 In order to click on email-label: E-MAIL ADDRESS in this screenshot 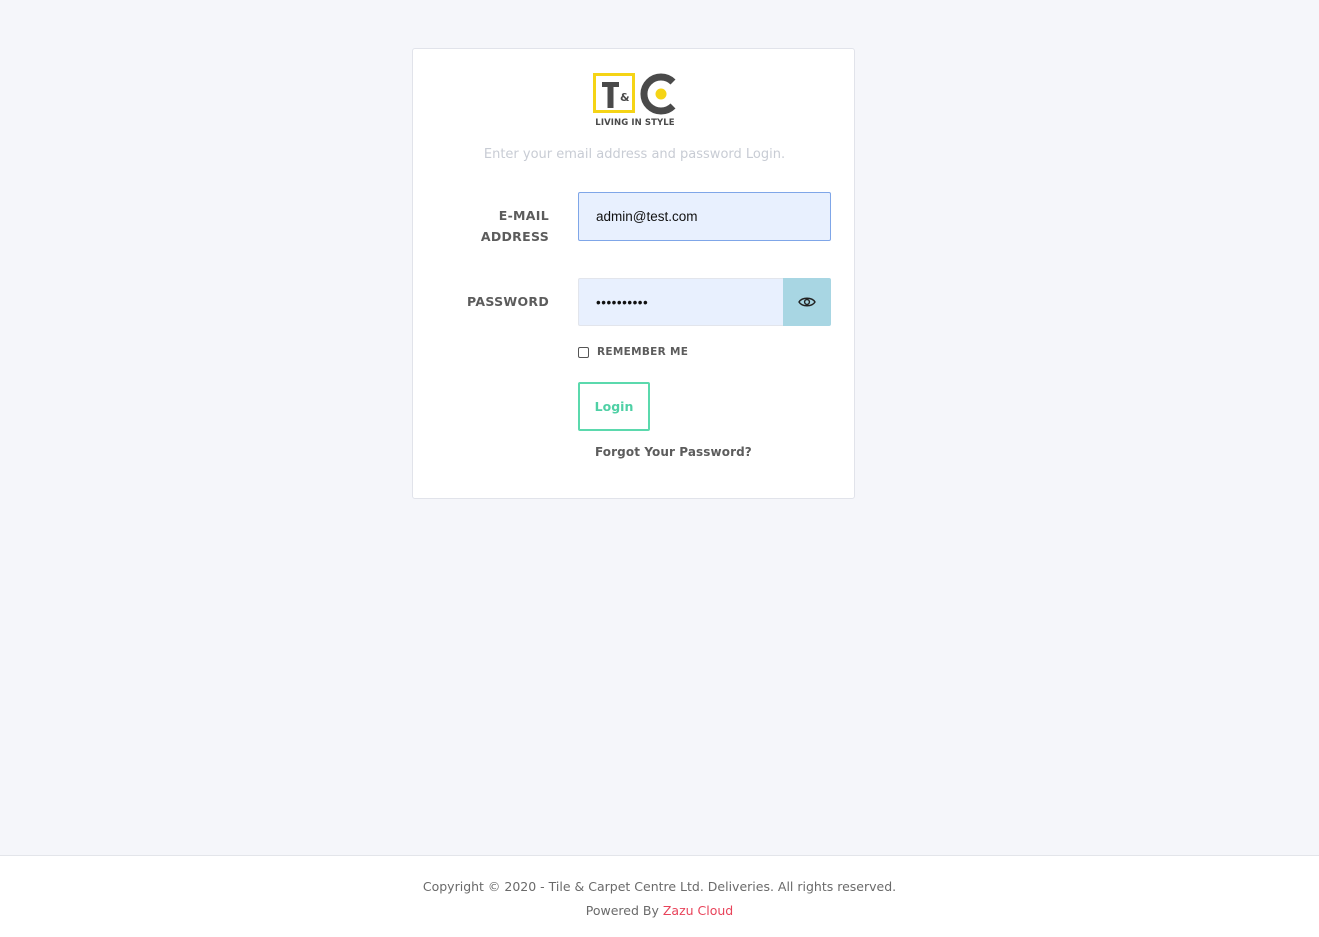, I will do `click(501, 226)`.